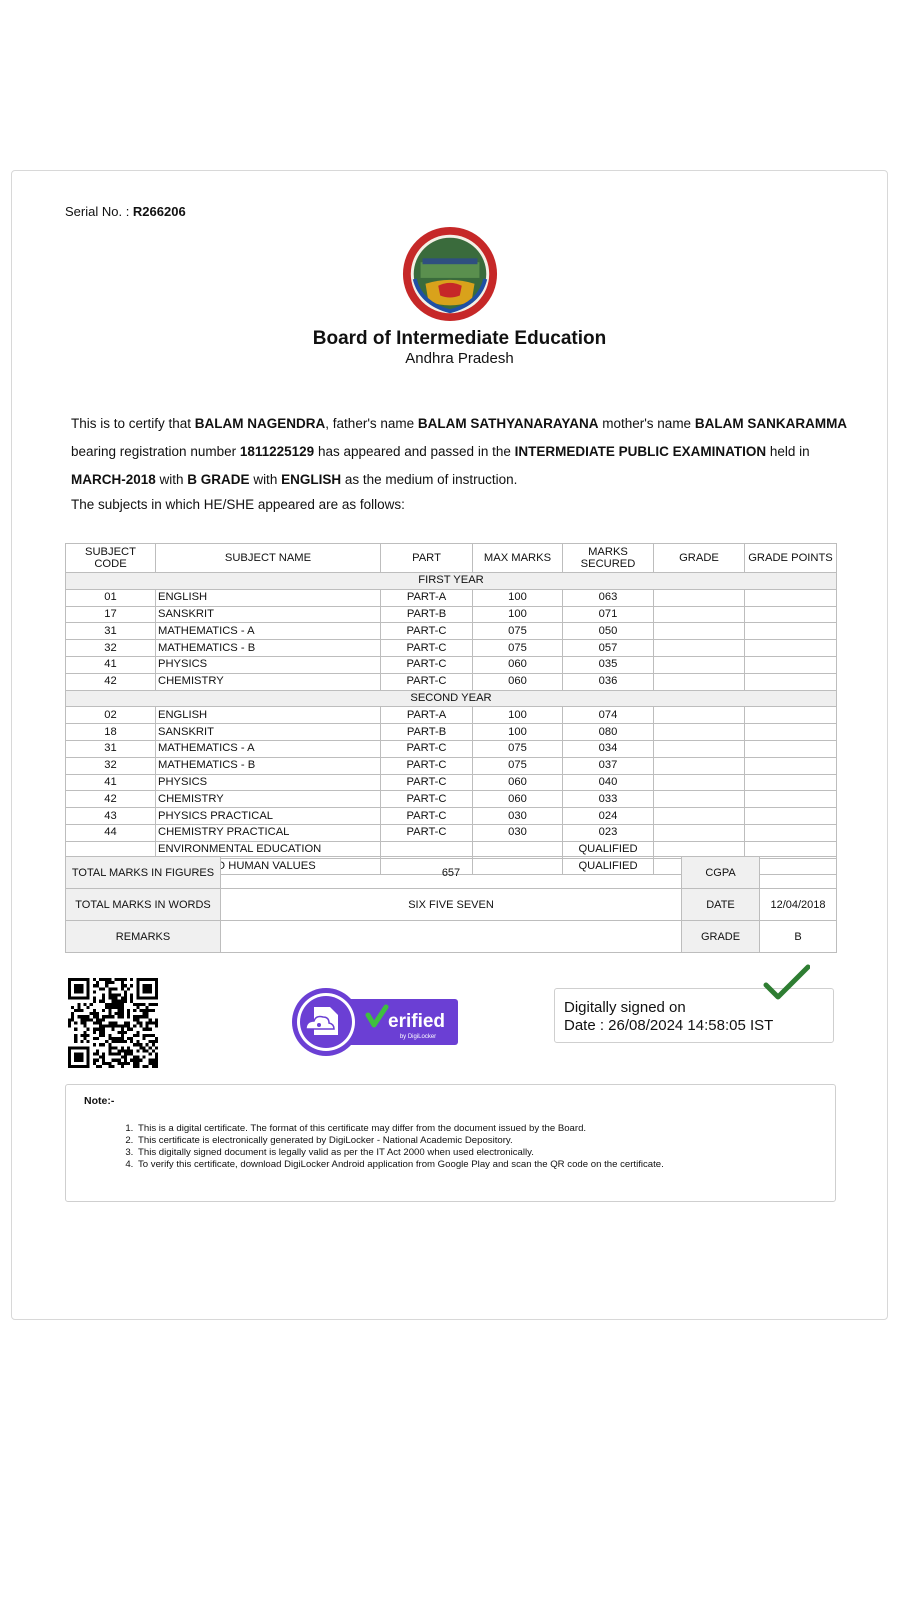 This screenshot has height=1599, width=919. What do you see at coordinates (268, 715) in the screenshot?
I see `subject-name-cell: ENGLISH` at bounding box center [268, 715].